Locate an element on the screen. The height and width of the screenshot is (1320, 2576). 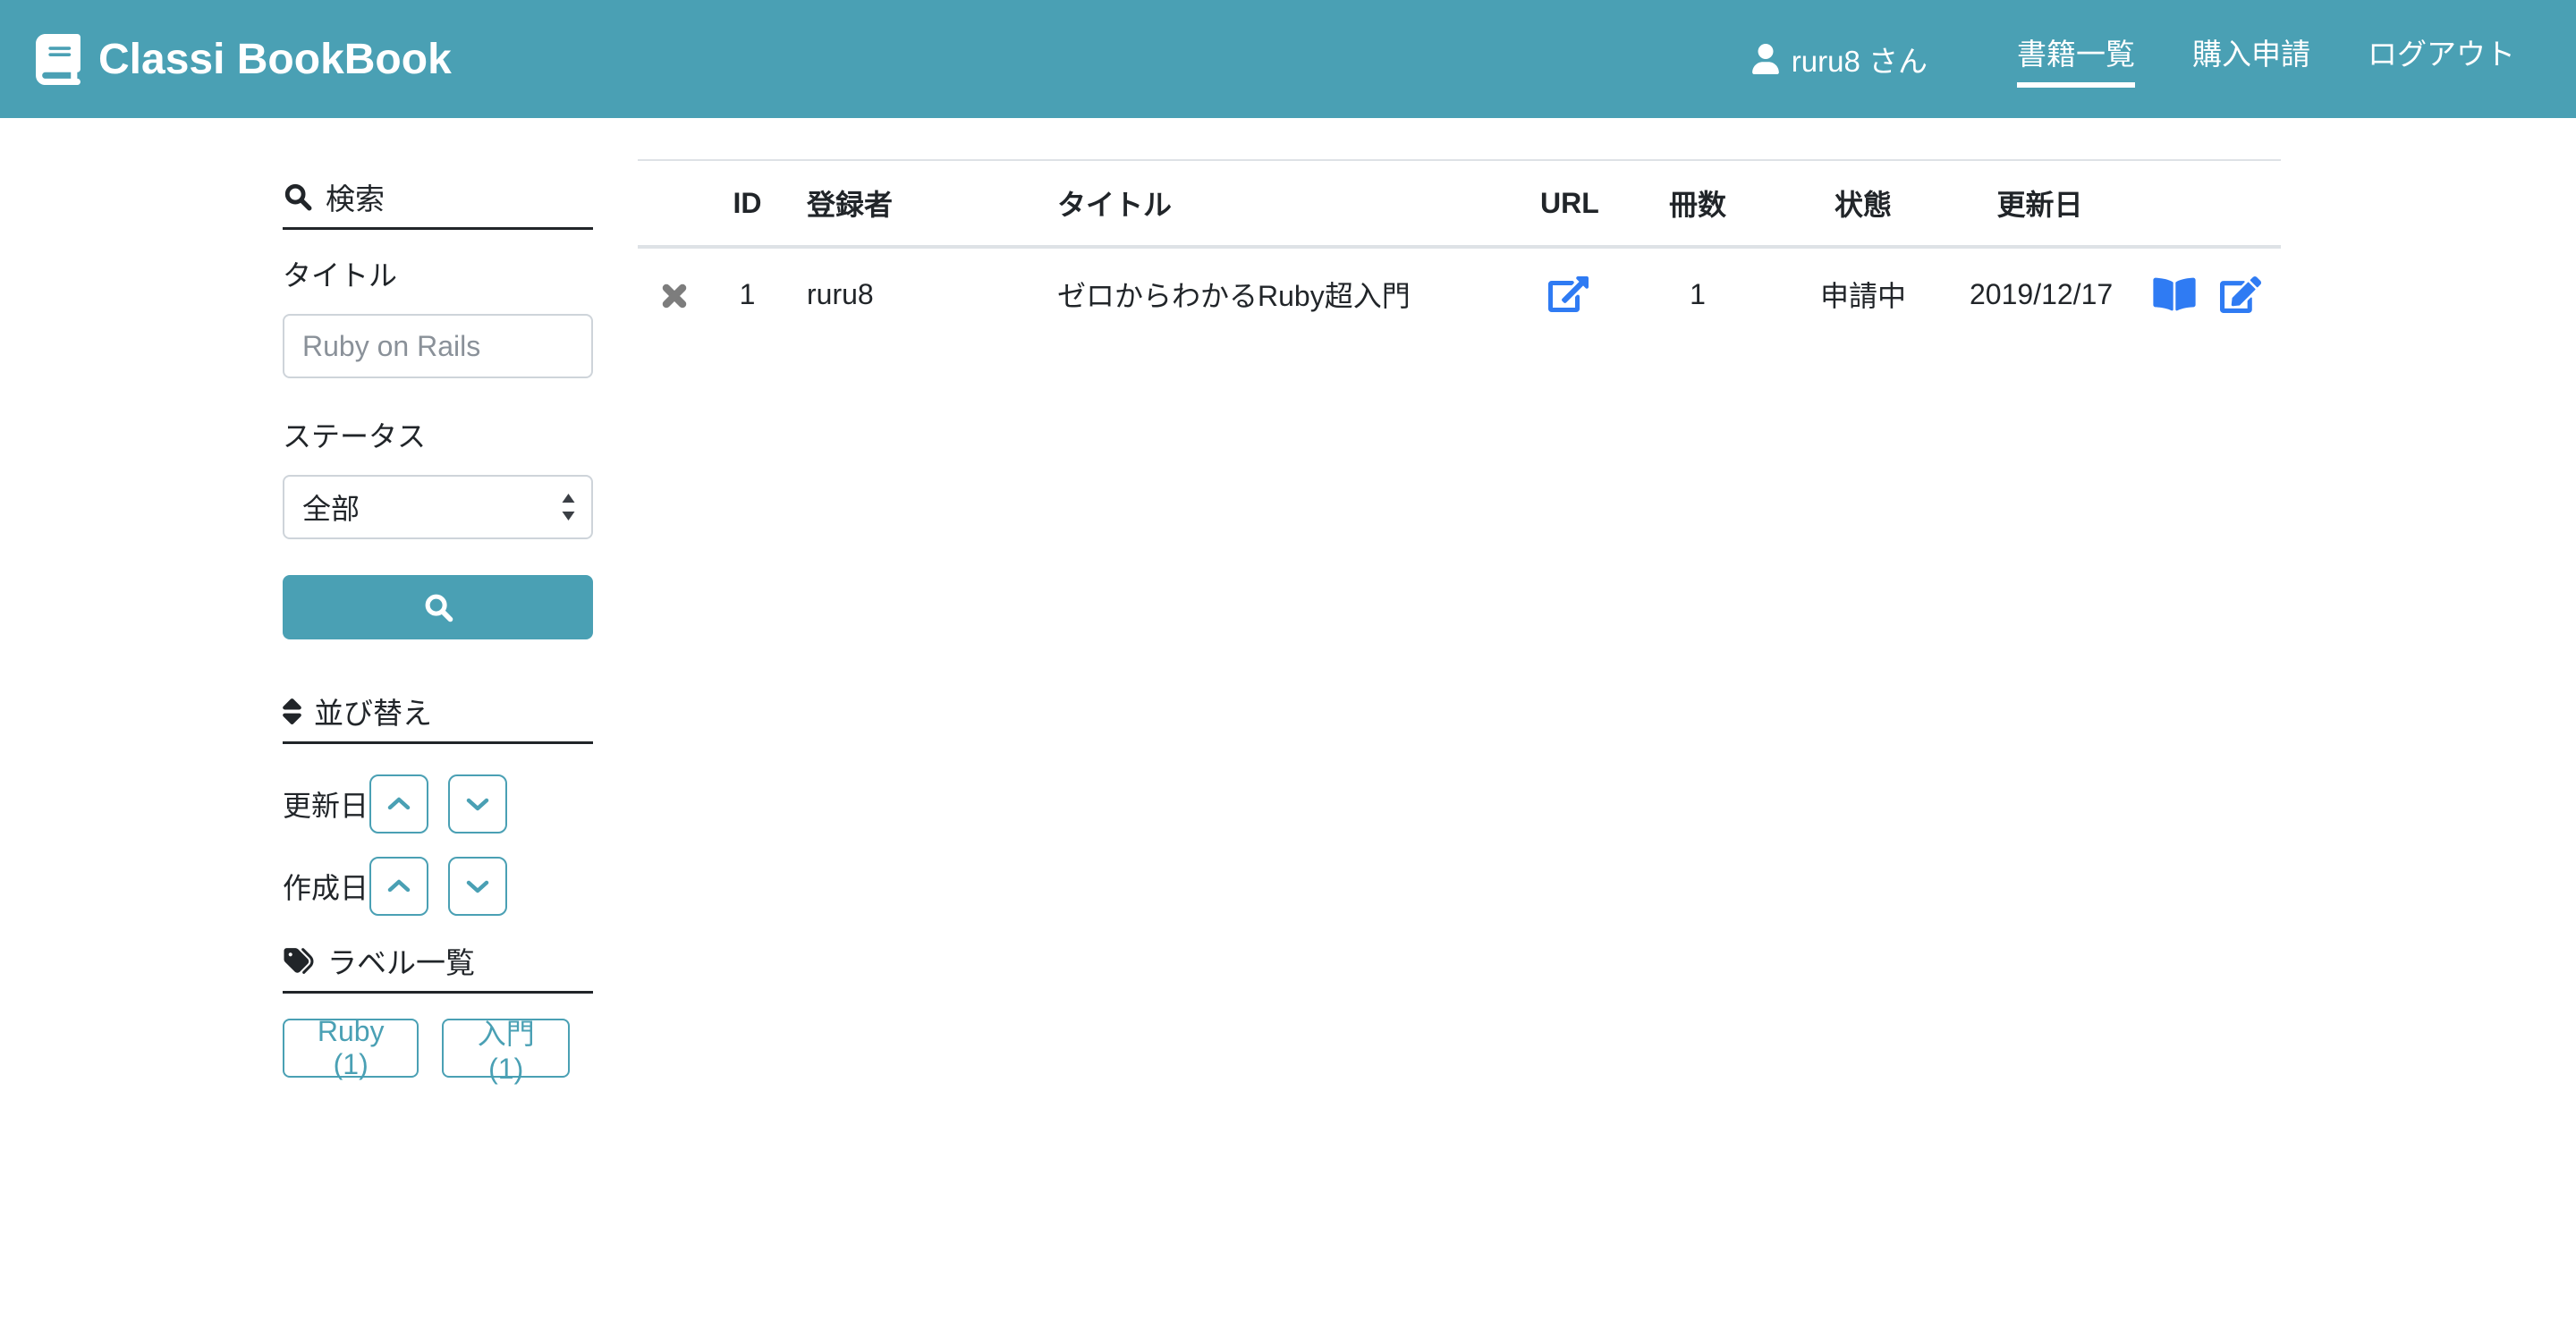
times-icon is located at coordinates (674, 296).